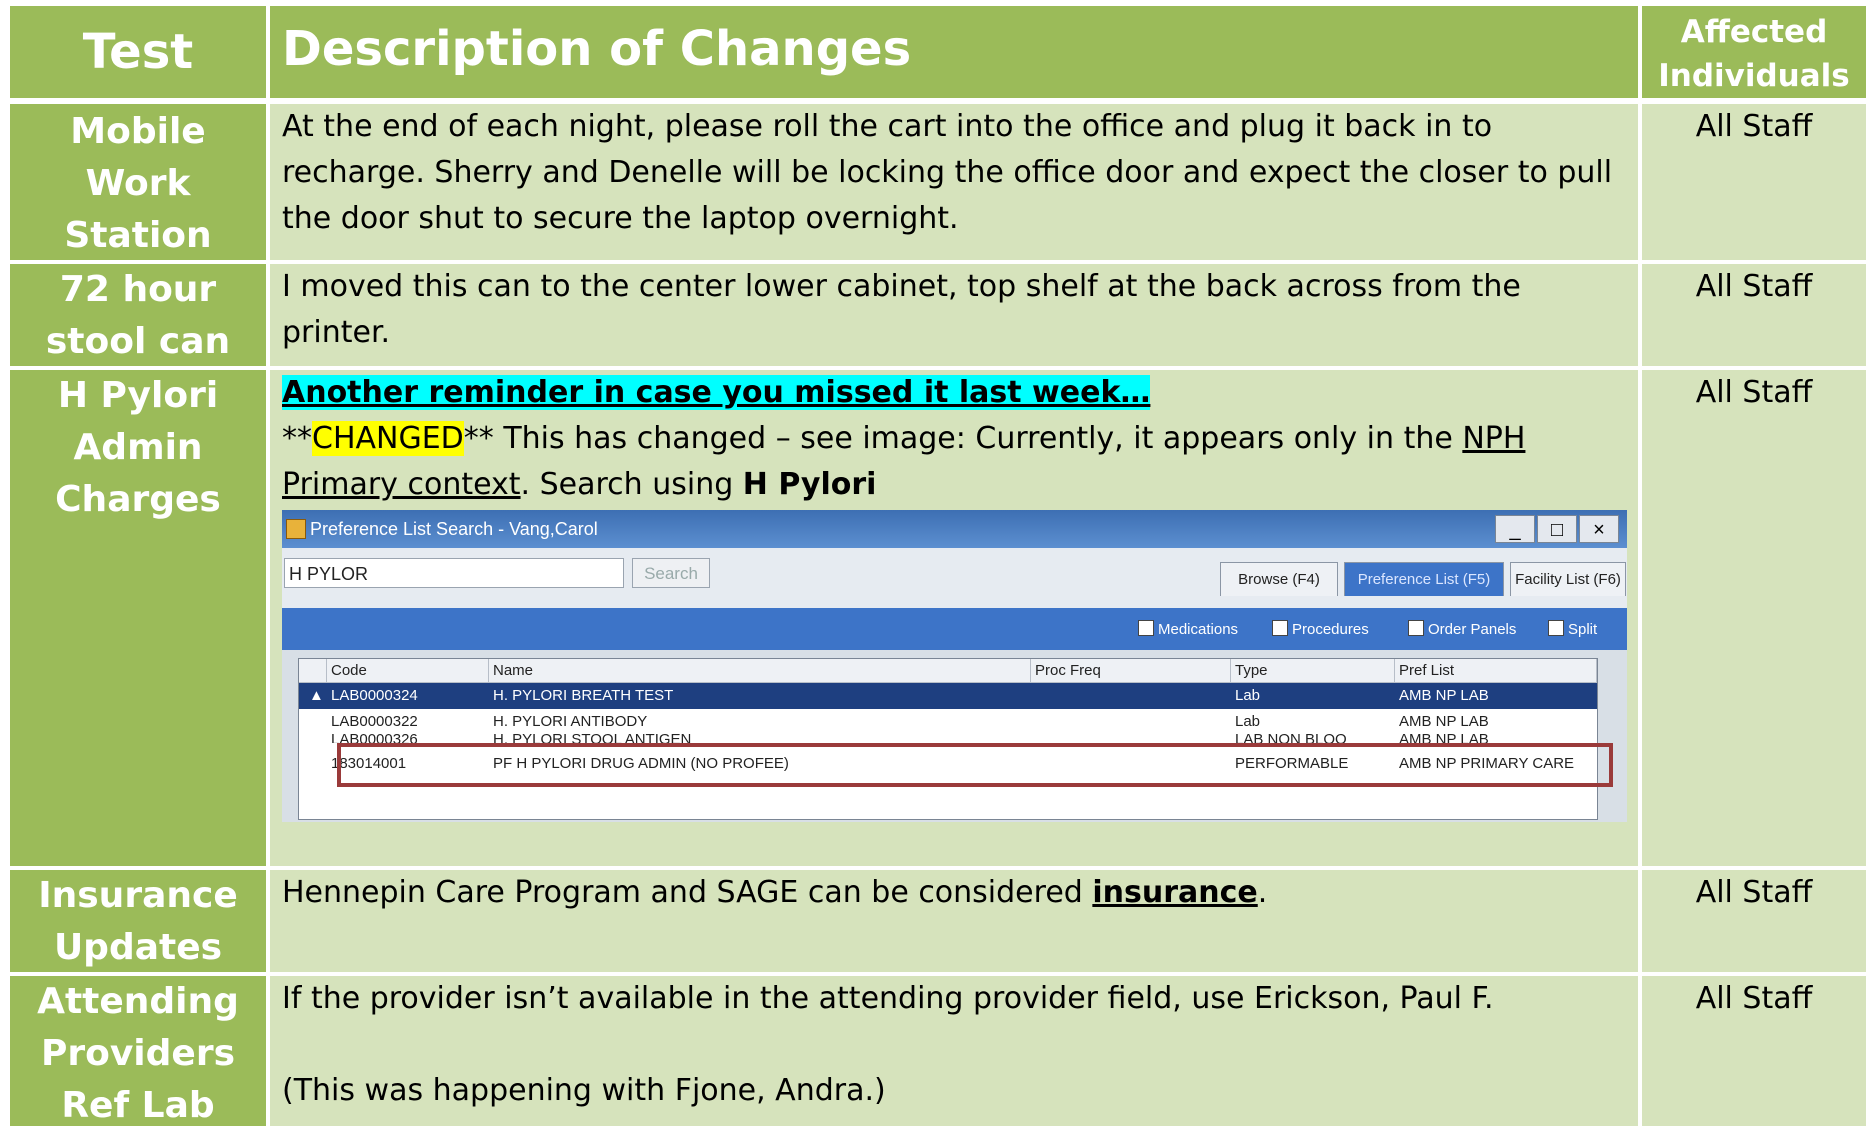 This screenshot has height=1132, width=1872. What do you see at coordinates (1754, 52) in the screenshot?
I see `header-affected-cell: Affected Individuals` at bounding box center [1754, 52].